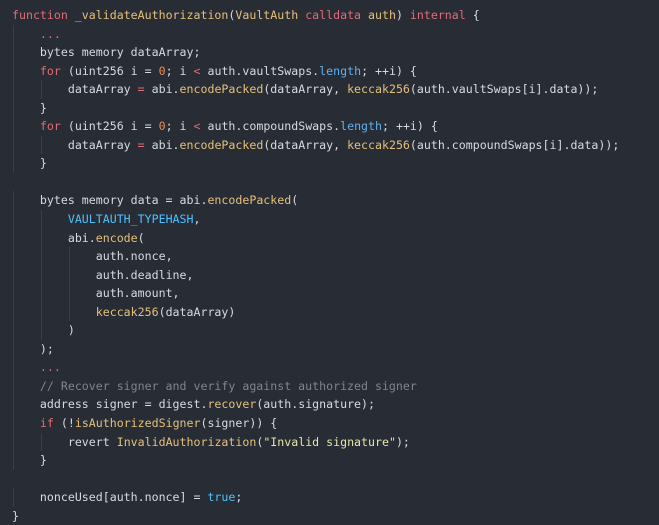 The image size is (659, 525). I want to click on code-token: calldata, so click(333, 15).